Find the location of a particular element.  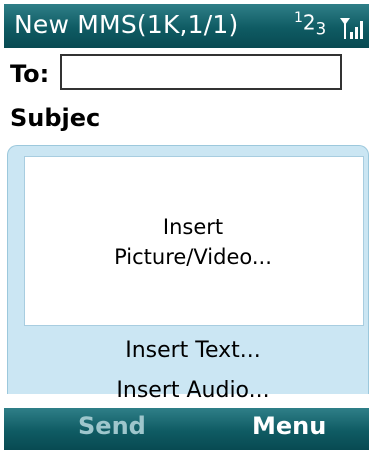

menu-softkey: Menu is located at coordinates (289, 426).